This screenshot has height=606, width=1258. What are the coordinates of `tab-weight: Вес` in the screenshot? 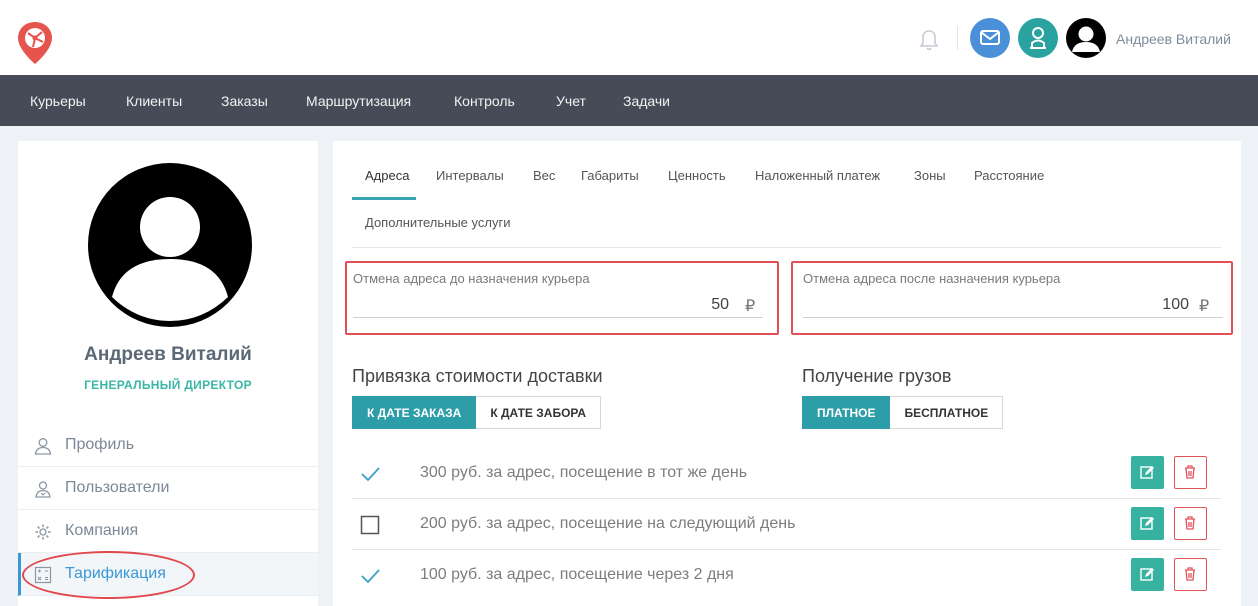 It's located at (544, 175).